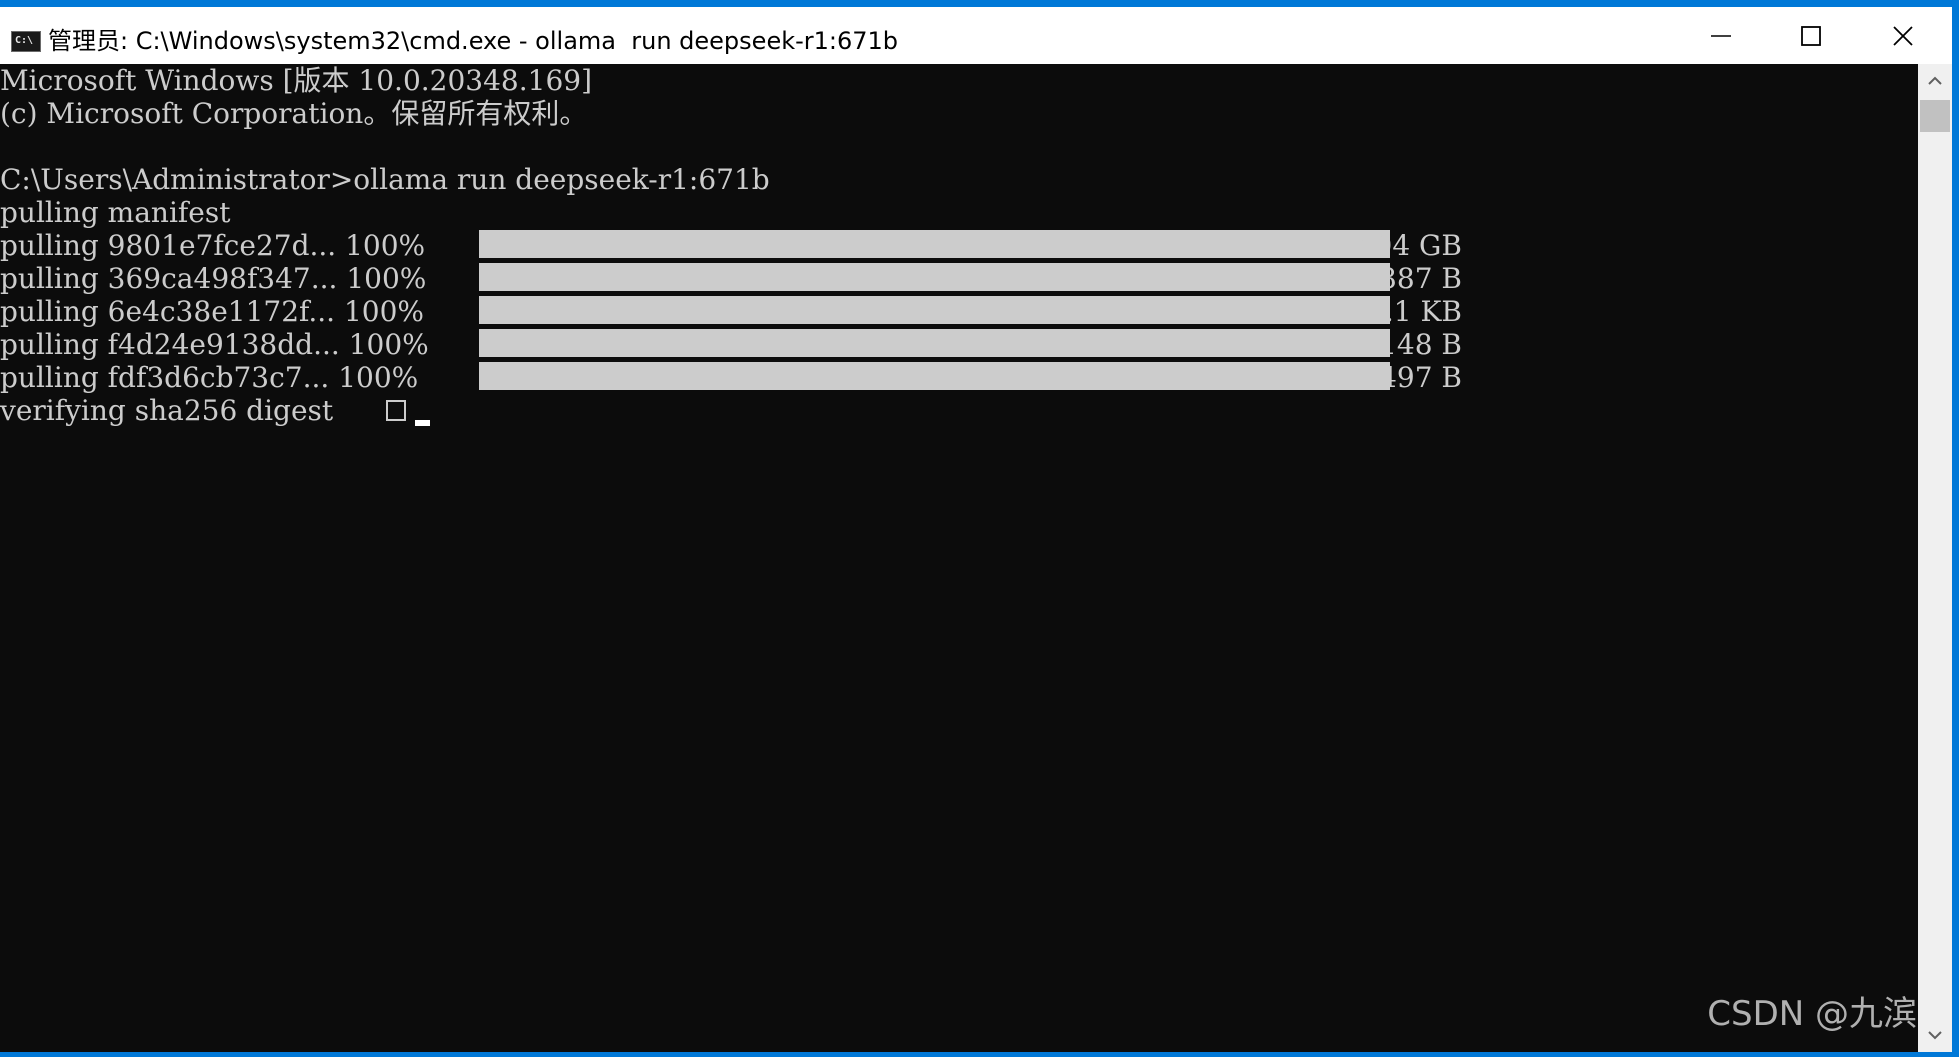 The height and width of the screenshot is (1057, 1959). Describe the element at coordinates (294, 113) in the screenshot. I see `copyright-line: (c) Microsoft Corporation。保留所有权利。` at that location.